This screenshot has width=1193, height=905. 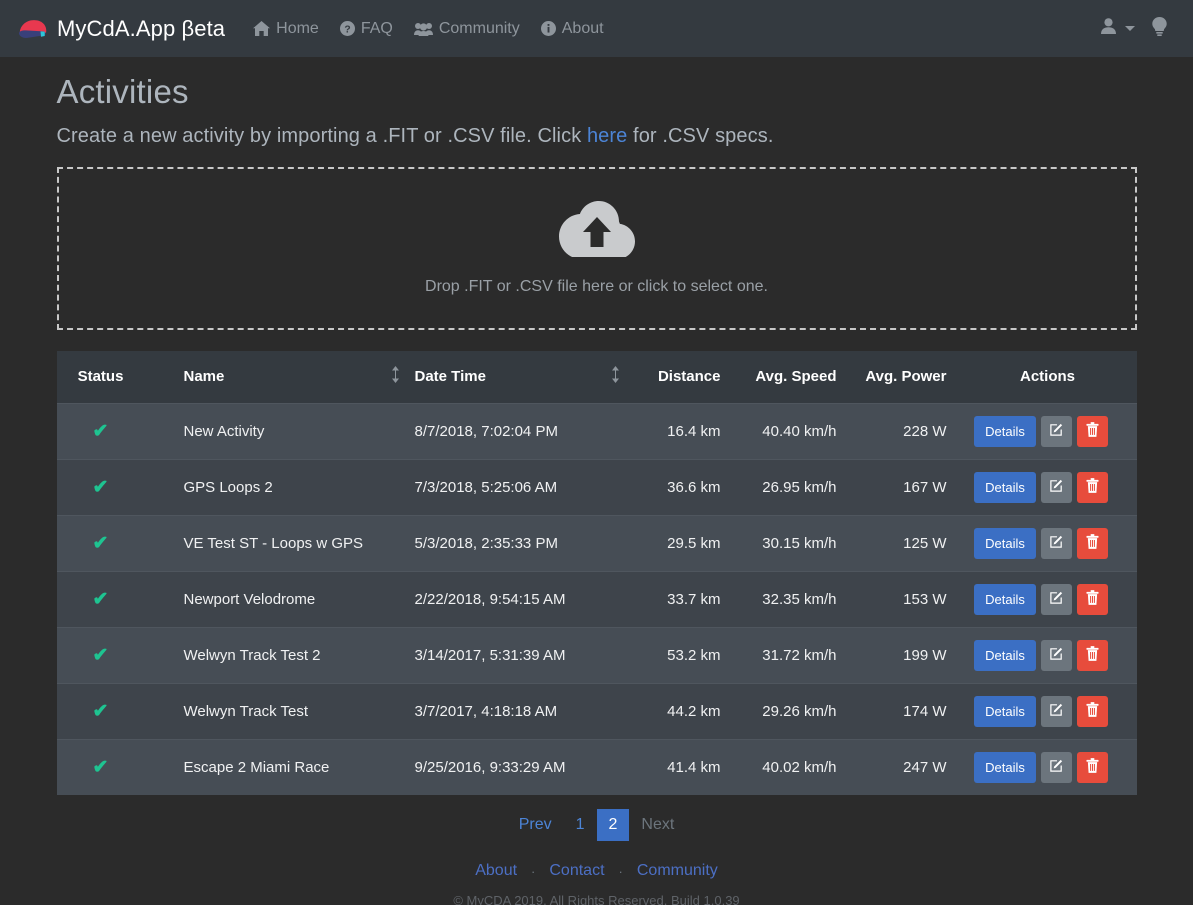 I want to click on footer-link-community: Community, so click(x=677, y=871).